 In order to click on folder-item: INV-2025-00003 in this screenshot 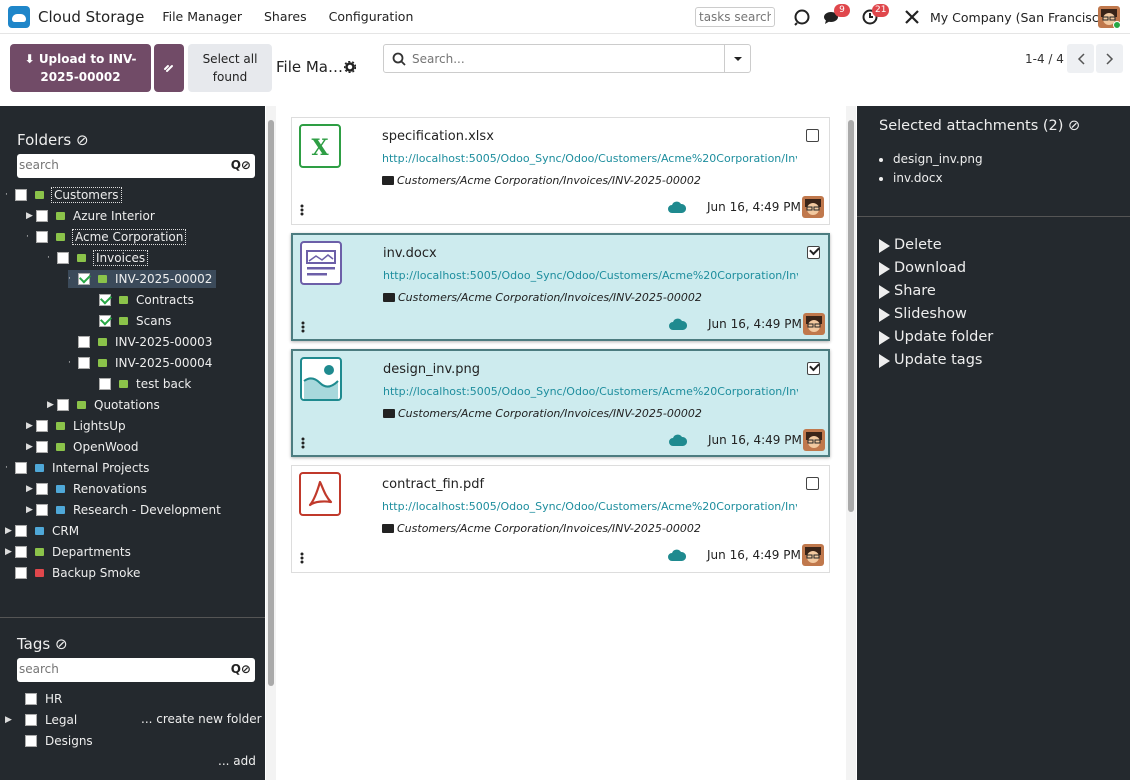, I will do `click(145, 342)`.